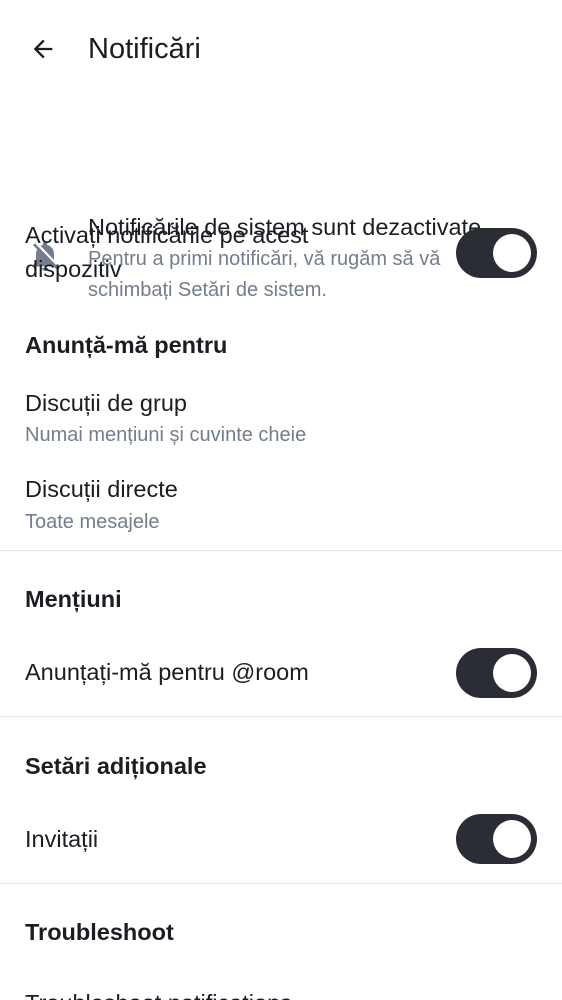 The height and width of the screenshot is (1000, 562). I want to click on section-header-notify-for: Anunță-mă pentru, so click(126, 345).